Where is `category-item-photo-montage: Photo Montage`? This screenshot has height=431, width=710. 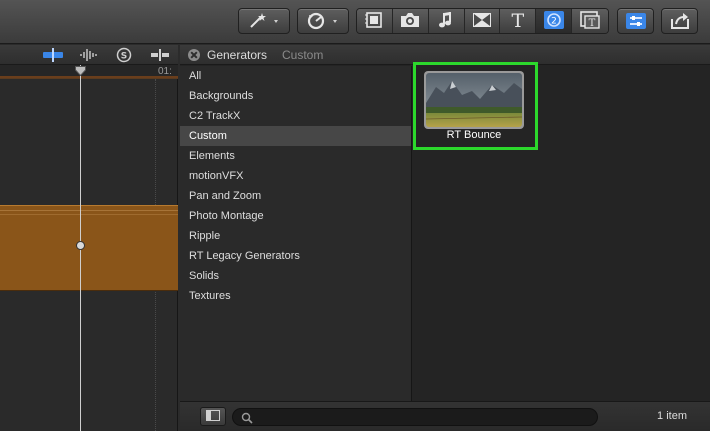 category-item-photo-montage: Photo Montage is located at coordinates (295, 216).